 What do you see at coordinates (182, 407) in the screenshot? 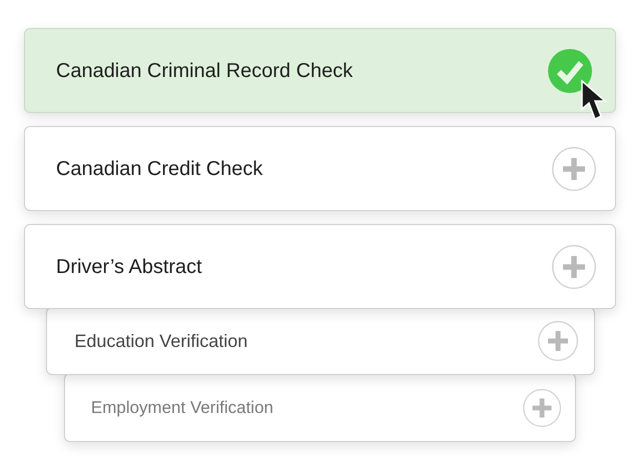
I see `service-label: Employment Verification` at bounding box center [182, 407].